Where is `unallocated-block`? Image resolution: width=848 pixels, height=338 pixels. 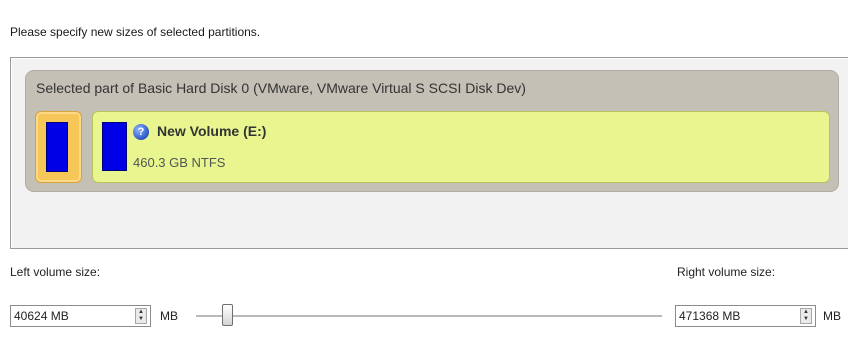 unallocated-block is located at coordinates (58, 147).